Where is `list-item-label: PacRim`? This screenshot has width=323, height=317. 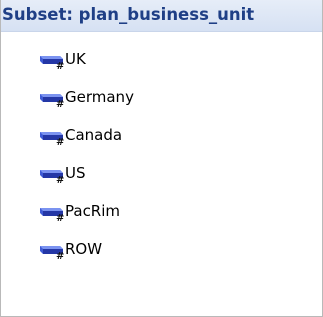 list-item-label: PacRim is located at coordinates (93, 210).